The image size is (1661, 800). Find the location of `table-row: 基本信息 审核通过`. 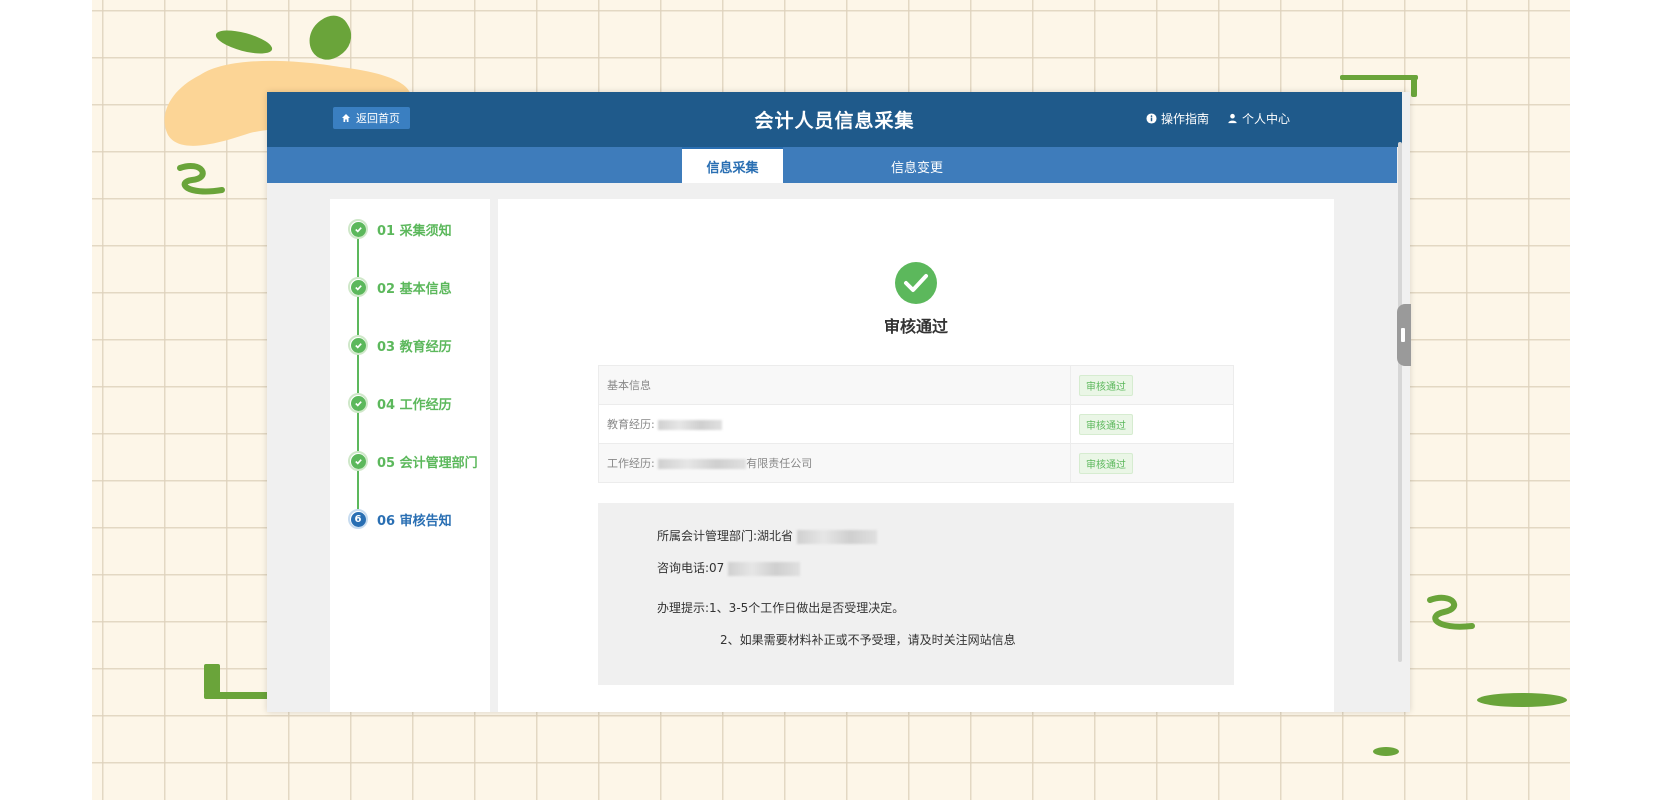

table-row: 基本信息 审核通过 is located at coordinates (916, 385).